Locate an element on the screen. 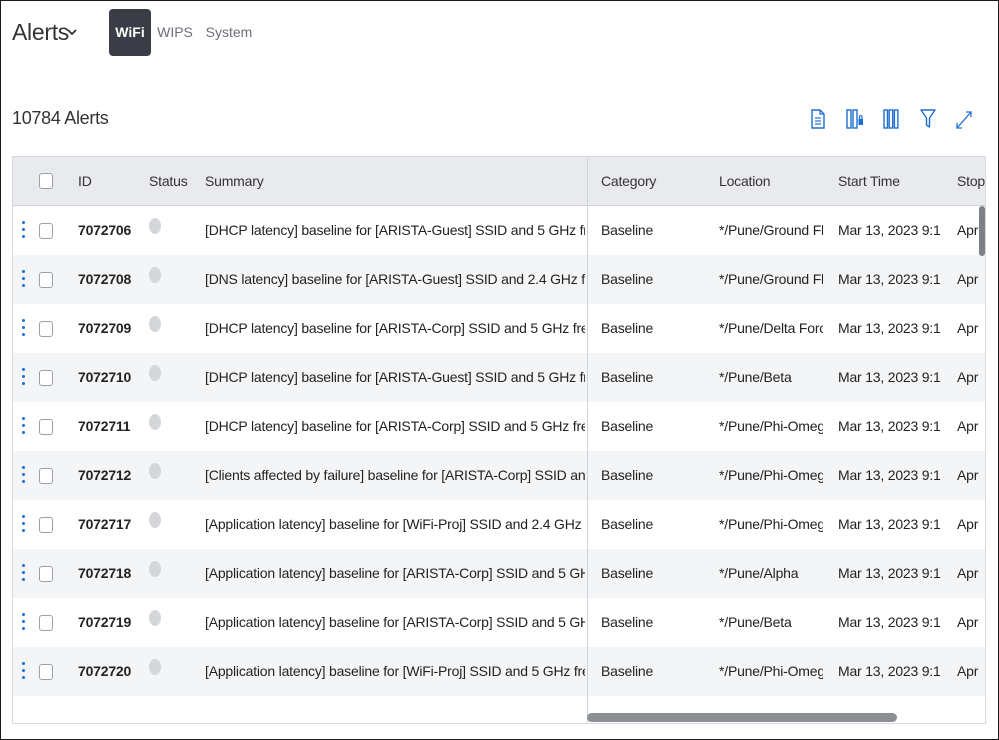  horizontal-scrollbar is located at coordinates (742, 717).